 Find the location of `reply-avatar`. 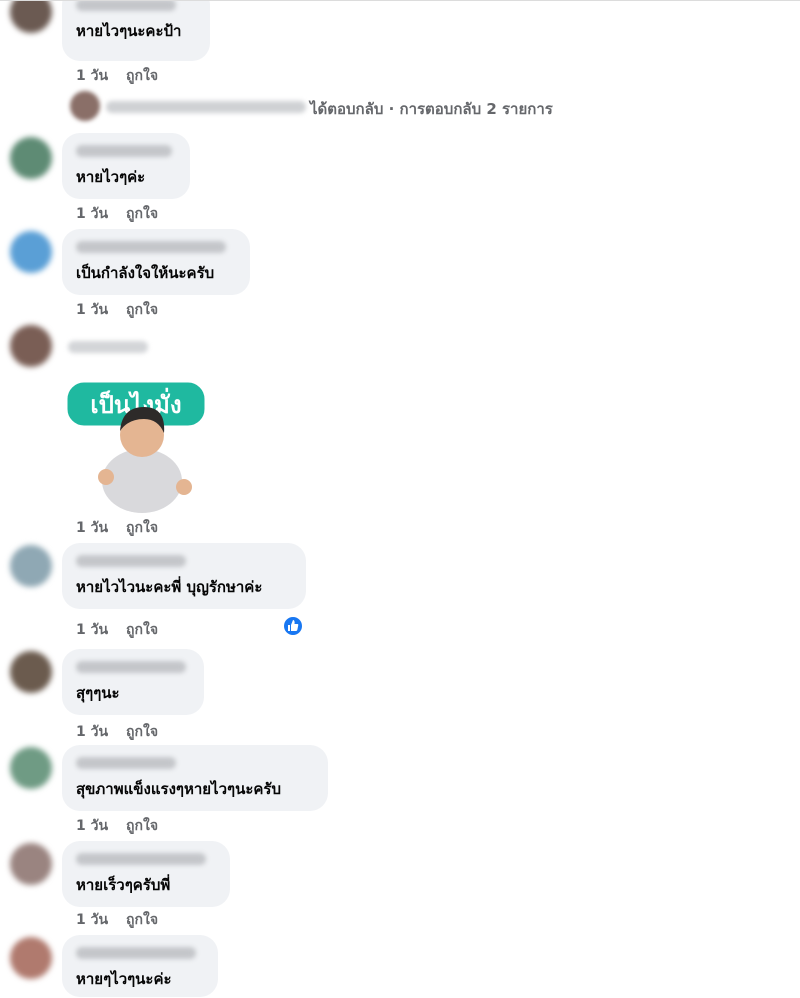

reply-avatar is located at coordinates (85, 106).